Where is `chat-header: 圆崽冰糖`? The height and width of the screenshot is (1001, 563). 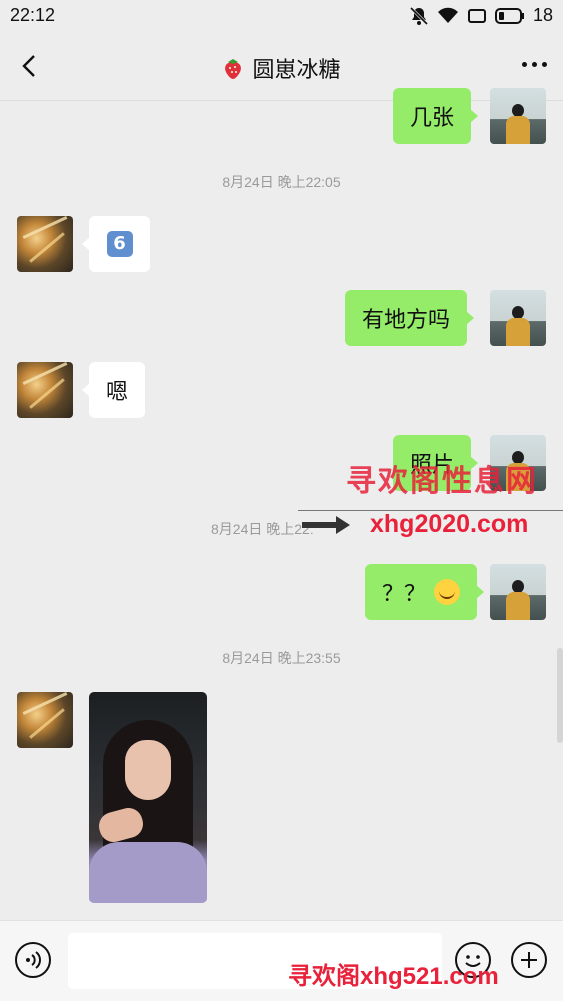
chat-header: 圆崽冰糖 is located at coordinates (281, 66).